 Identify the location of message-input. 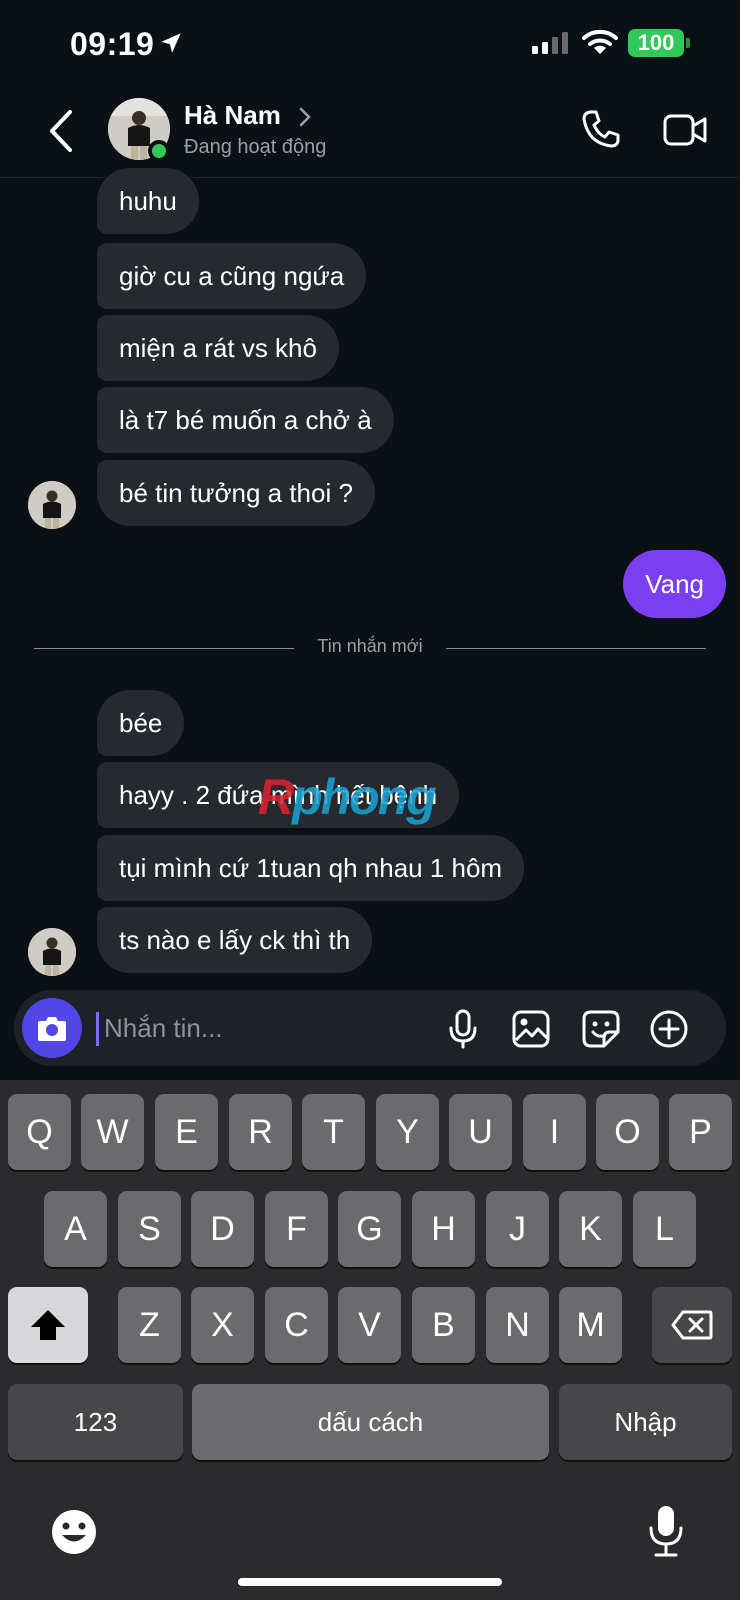
(269, 1028).